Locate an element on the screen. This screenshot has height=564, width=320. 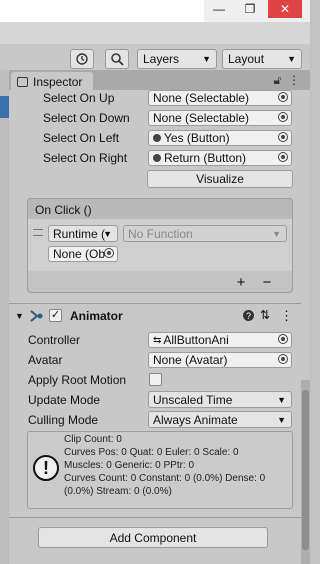
avatar-field: None (Avatar) is located at coordinates (220, 360).